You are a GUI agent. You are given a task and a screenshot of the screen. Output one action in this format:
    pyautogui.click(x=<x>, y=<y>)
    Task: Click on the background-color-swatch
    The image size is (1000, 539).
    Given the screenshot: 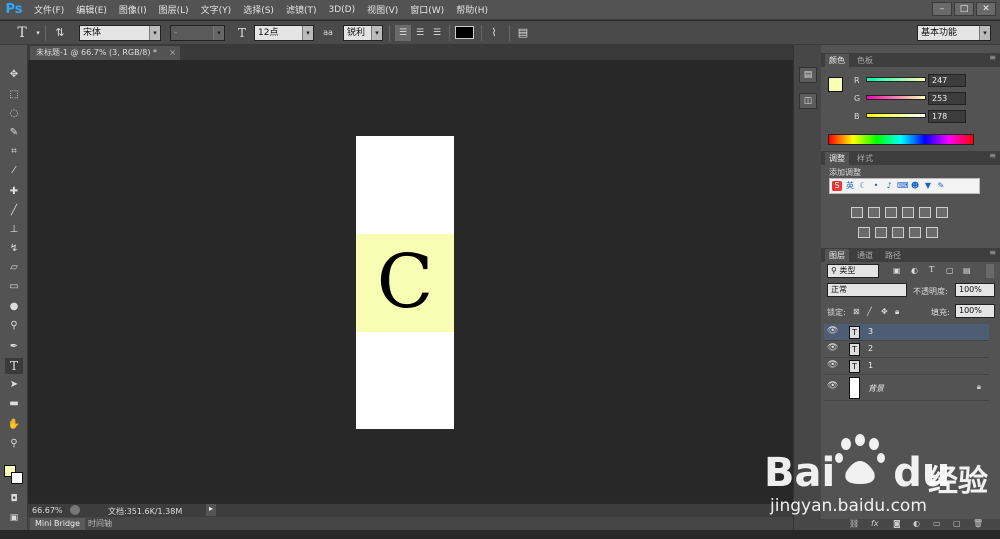 What is the action you would take?
    pyautogui.click(x=17, y=478)
    